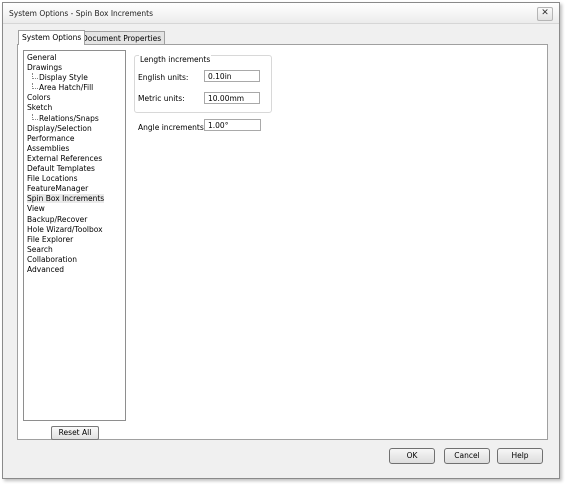  Describe the element at coordinates (232, 125) in the screenshot. I see `angle-increments-input: 1.00°` at that location.